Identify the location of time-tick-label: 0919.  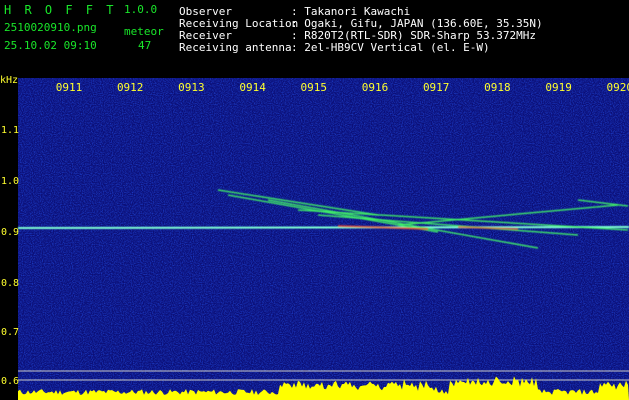
(558, 87).